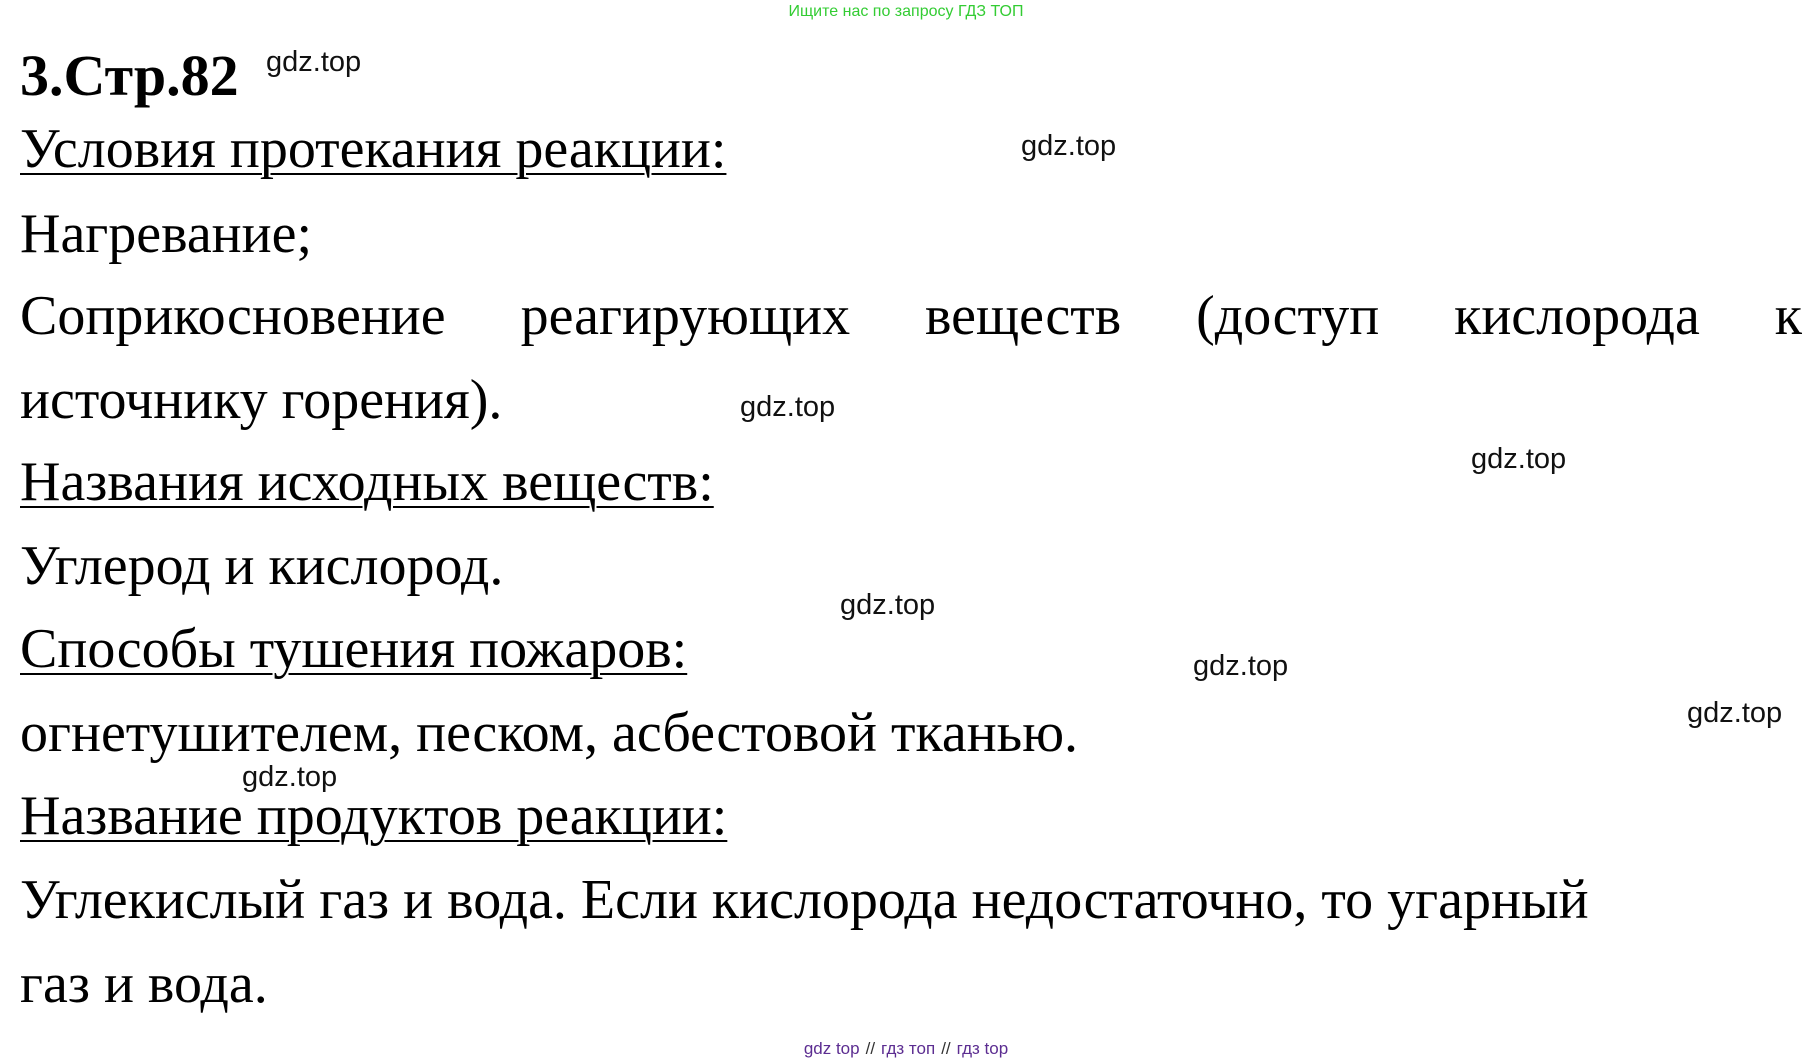  What do you see at coordinates (1288, 316) in the screenshot?
I see `word: (доступ` at bounding box center [1288, 316].